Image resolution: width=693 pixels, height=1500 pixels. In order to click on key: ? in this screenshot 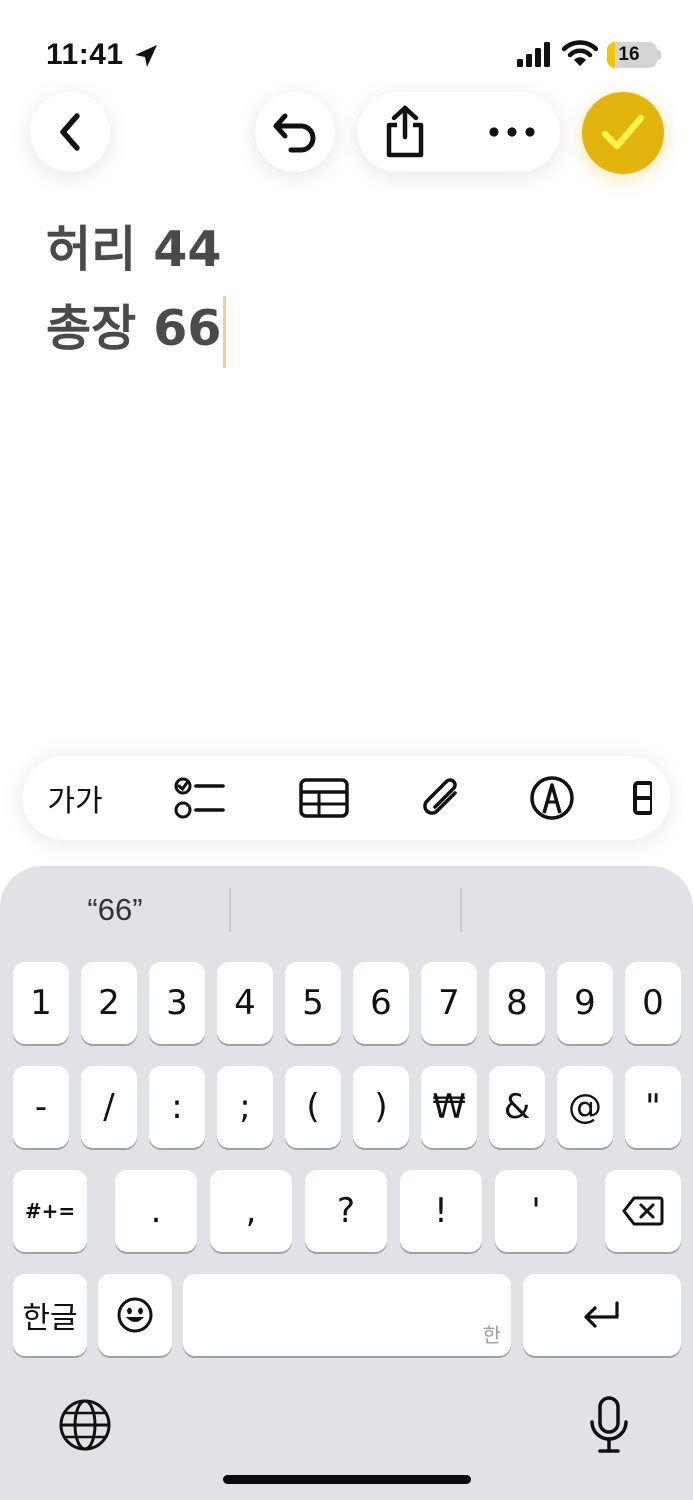, I will do `click(346, 1211)`.